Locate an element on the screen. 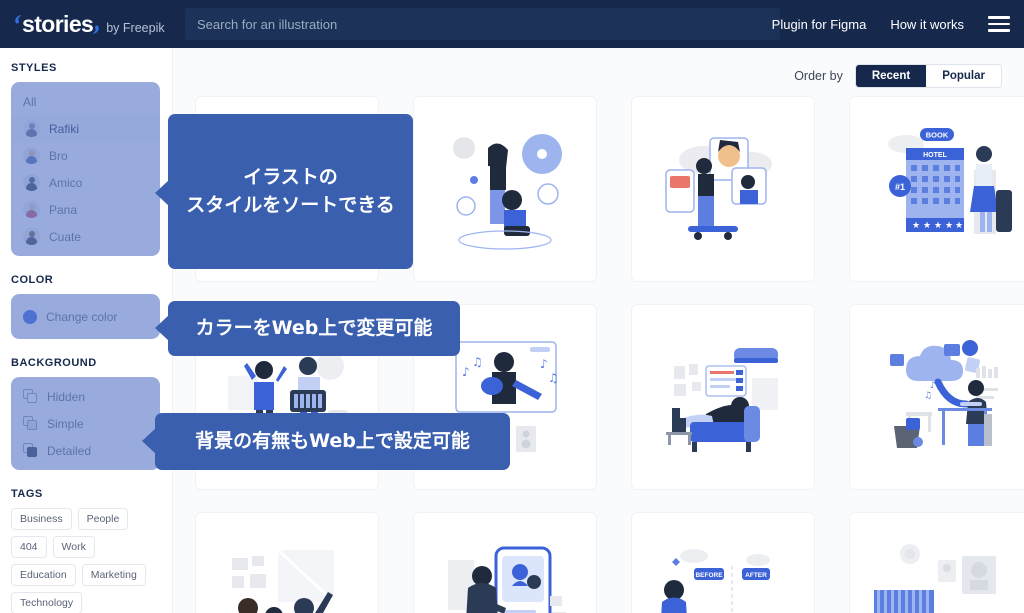 This screenshot has width=1024, height=613. sidebar-style-all: All is located at coordinates (85, 101).